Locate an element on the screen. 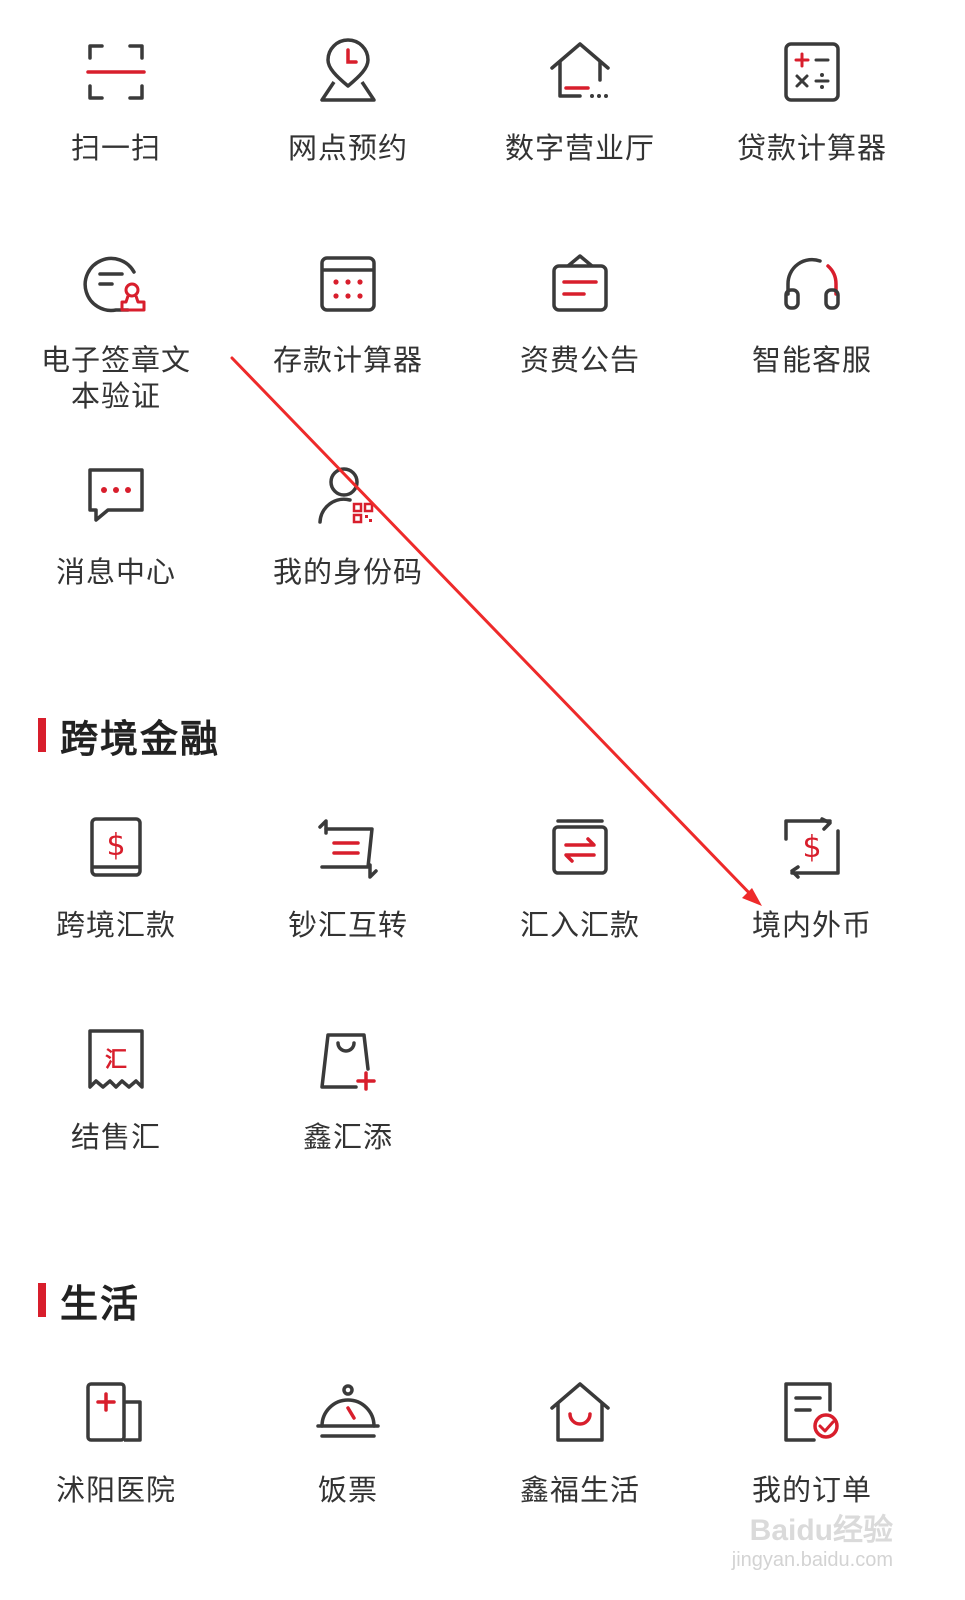  digital-hall-icon is located at coordinates (580, 70).